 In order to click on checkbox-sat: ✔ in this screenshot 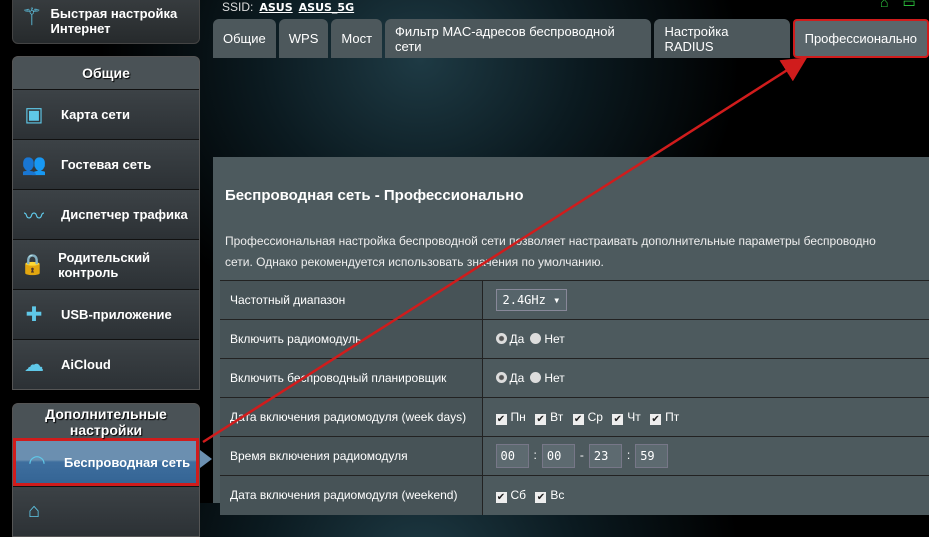, I will do `click(501, 497)`.